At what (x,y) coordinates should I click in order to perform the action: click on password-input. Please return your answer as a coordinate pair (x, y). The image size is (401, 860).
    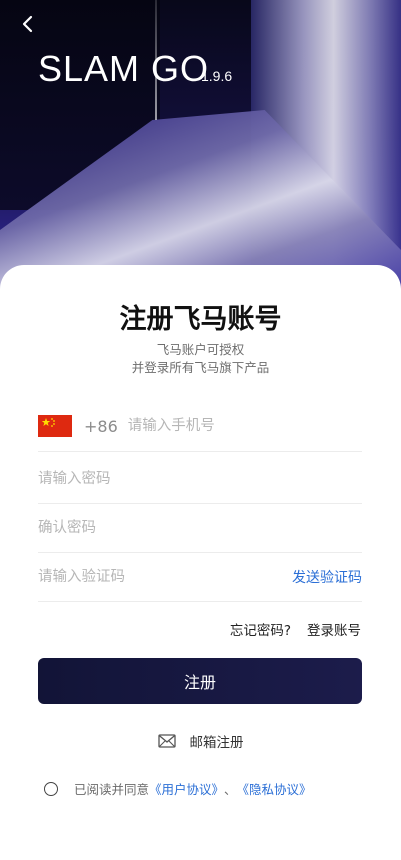
    Looking at the image, I should click on (200, 479).